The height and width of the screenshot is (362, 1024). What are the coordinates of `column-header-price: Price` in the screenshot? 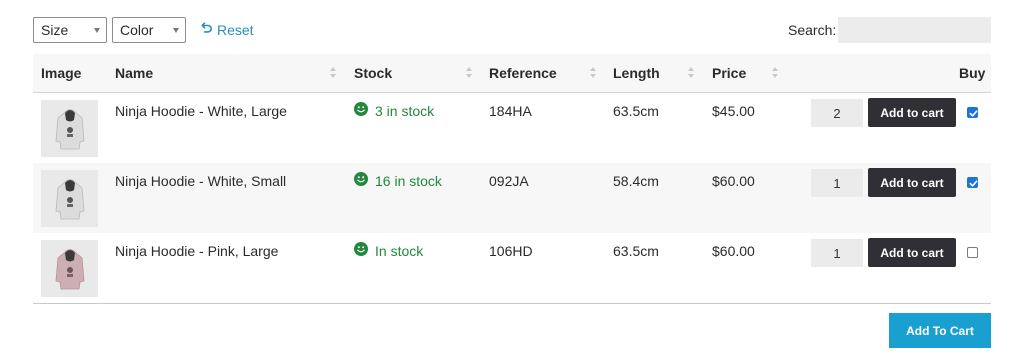 It's located at (729, 73).